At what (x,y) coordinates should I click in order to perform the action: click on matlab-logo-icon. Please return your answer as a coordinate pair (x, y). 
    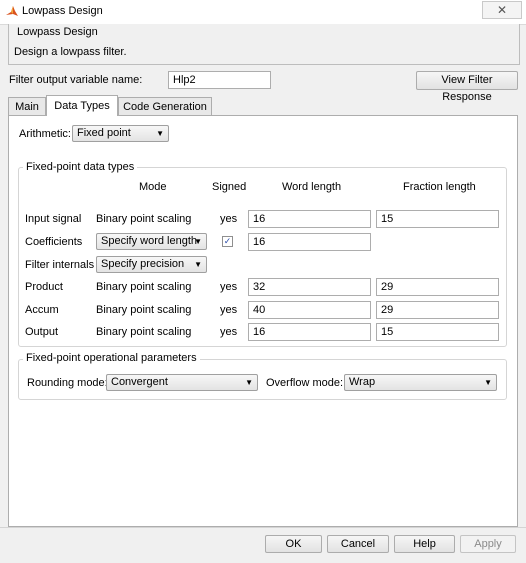
    Looking at the image, I should click on (12, 11).